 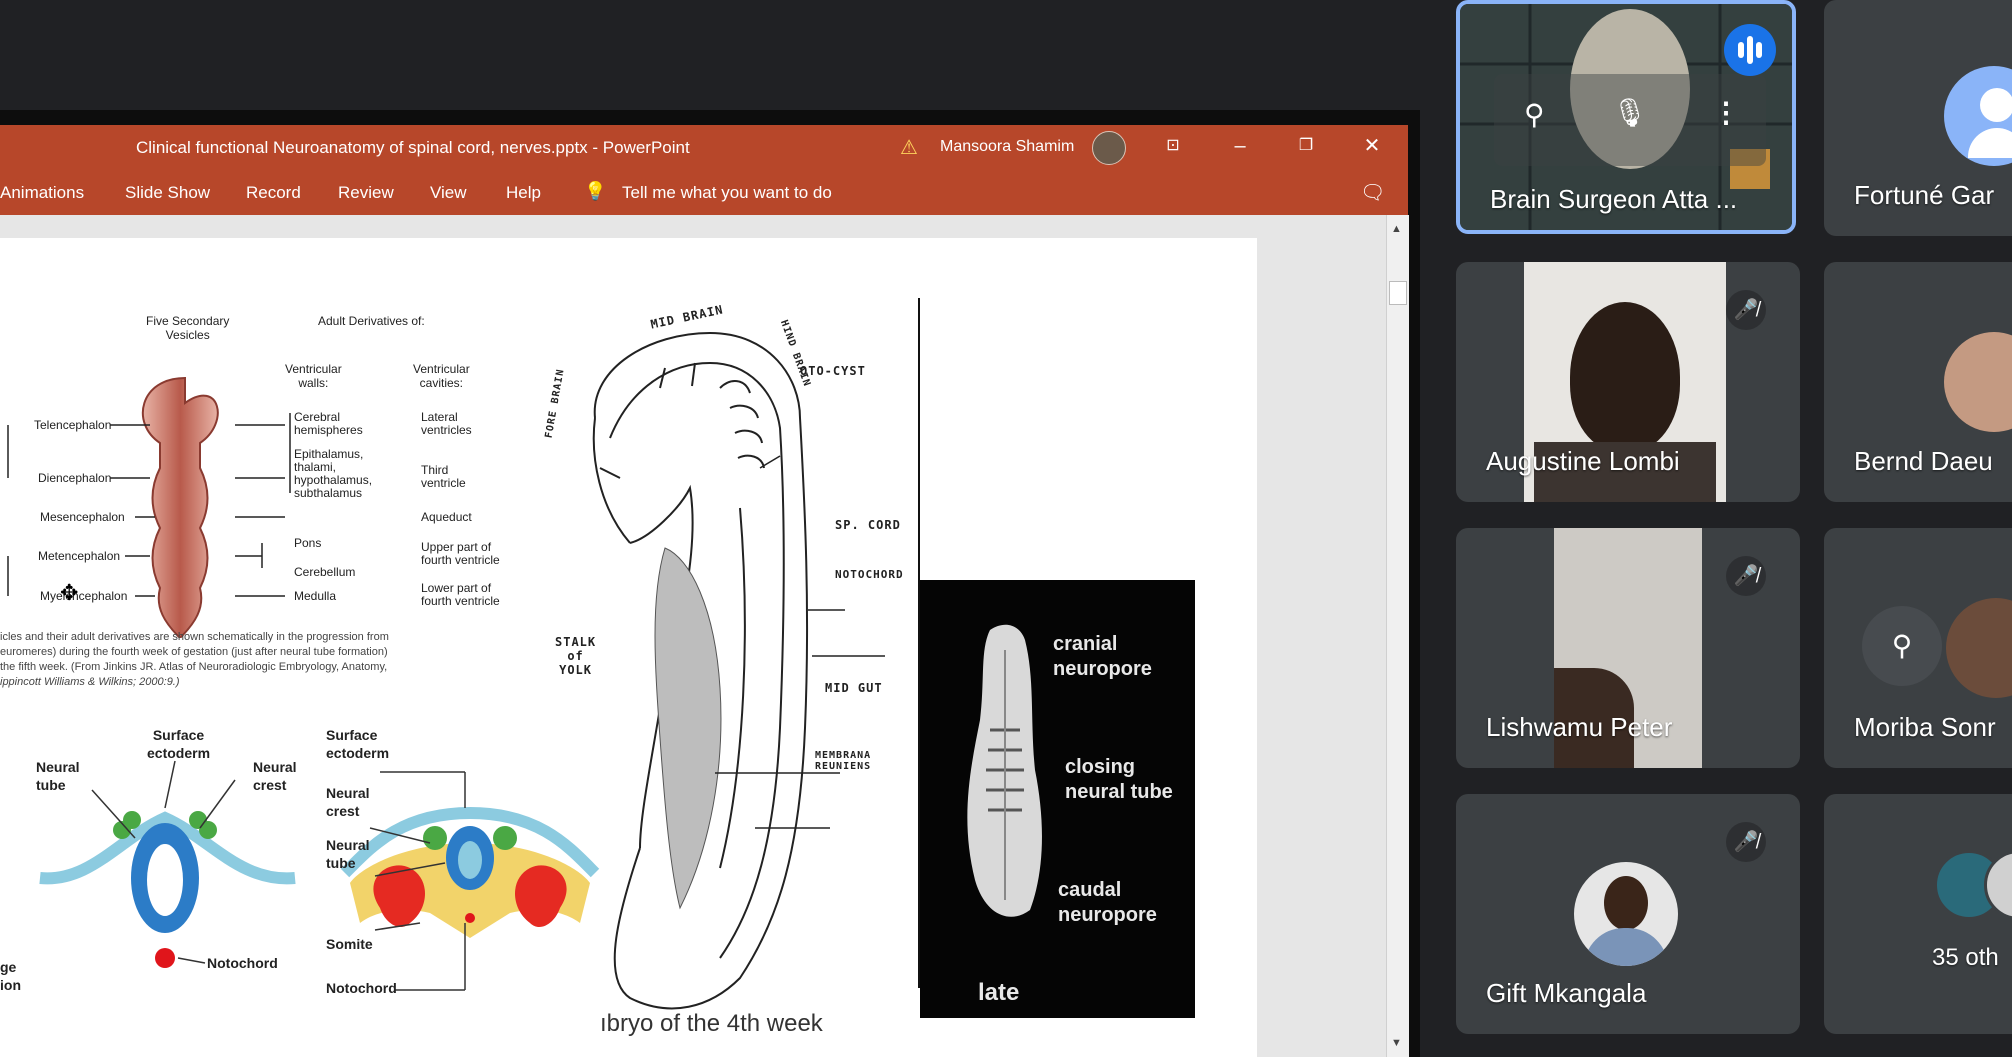 What do you see at coordinates (73, 425) in the screenshot?
I see `row-telencephalon: Telencephalon` at bounding box center [73, 425].